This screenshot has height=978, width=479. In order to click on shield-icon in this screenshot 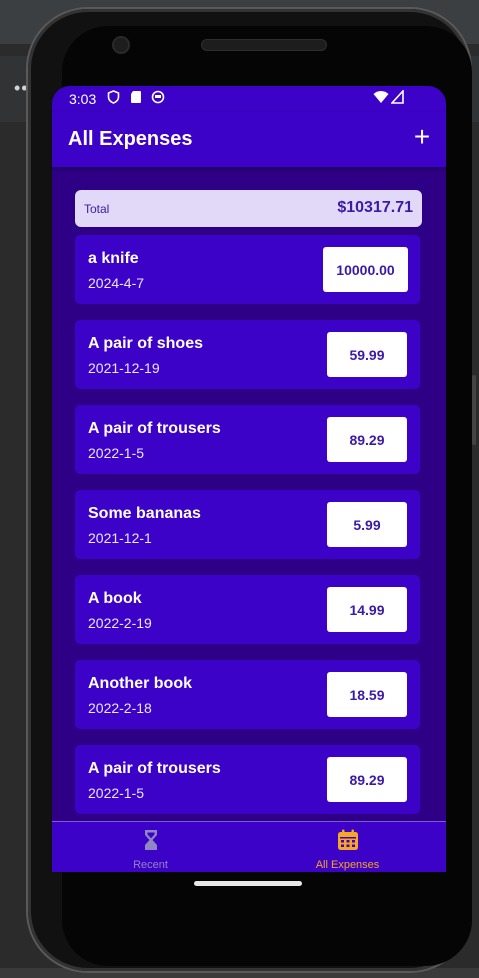, I will do `click(113, 98)`.